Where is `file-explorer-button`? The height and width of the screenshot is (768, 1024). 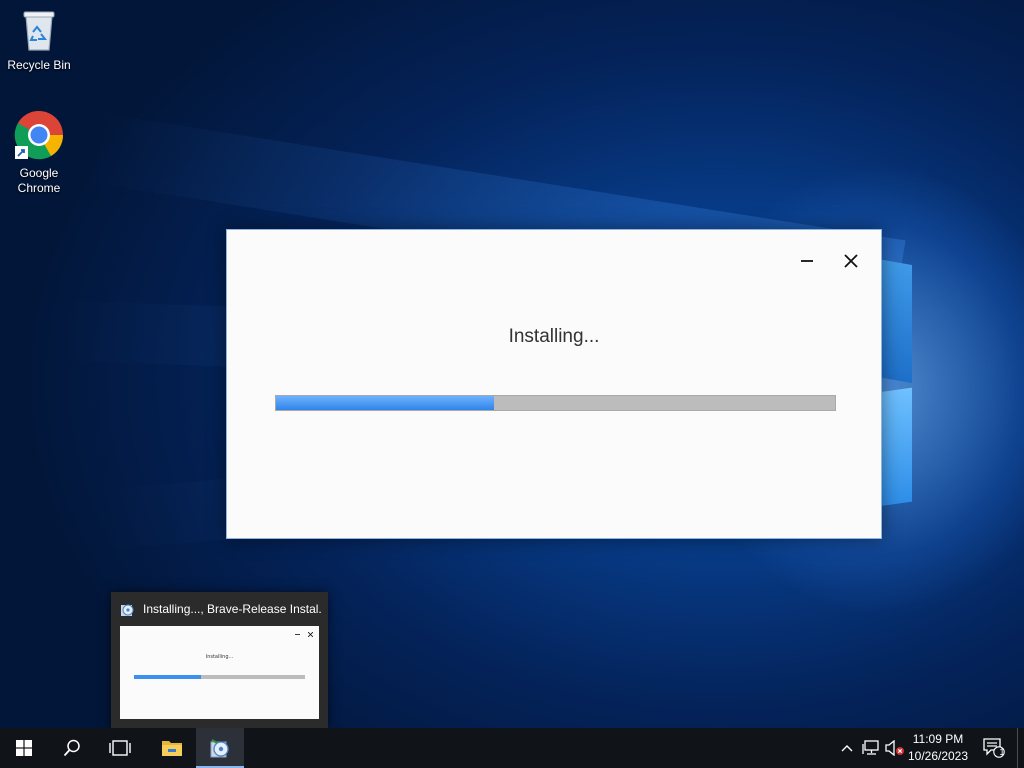
file-explorer-button is located at coordinates (172, 748).